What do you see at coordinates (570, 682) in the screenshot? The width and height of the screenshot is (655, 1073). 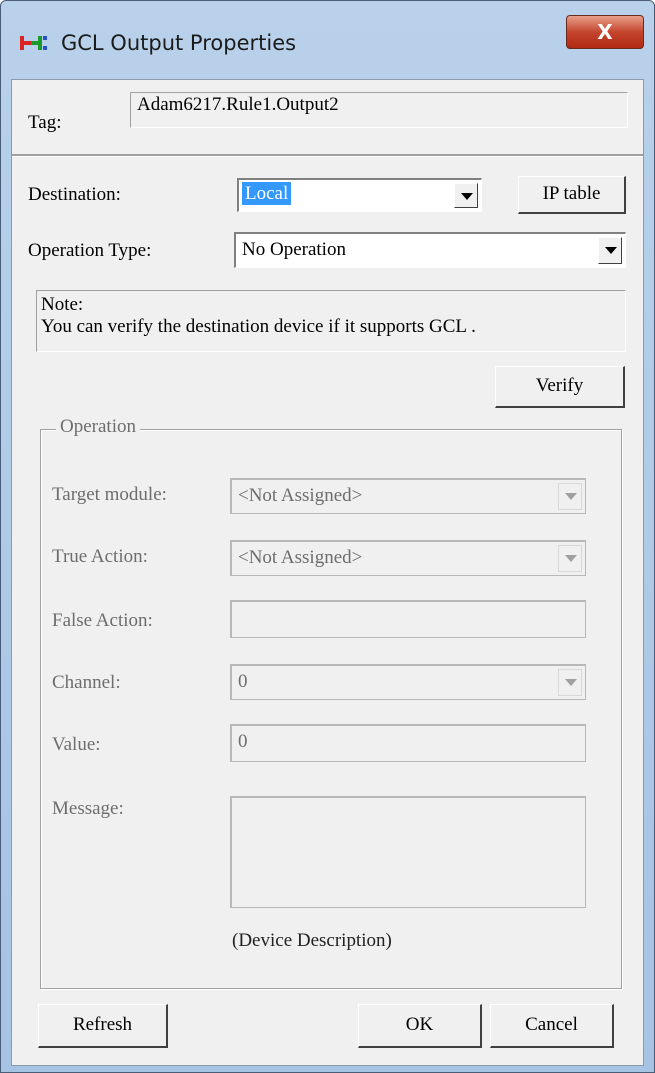 I see `channel-dropdown-arrow-icon` at bounding box center [570, 682].